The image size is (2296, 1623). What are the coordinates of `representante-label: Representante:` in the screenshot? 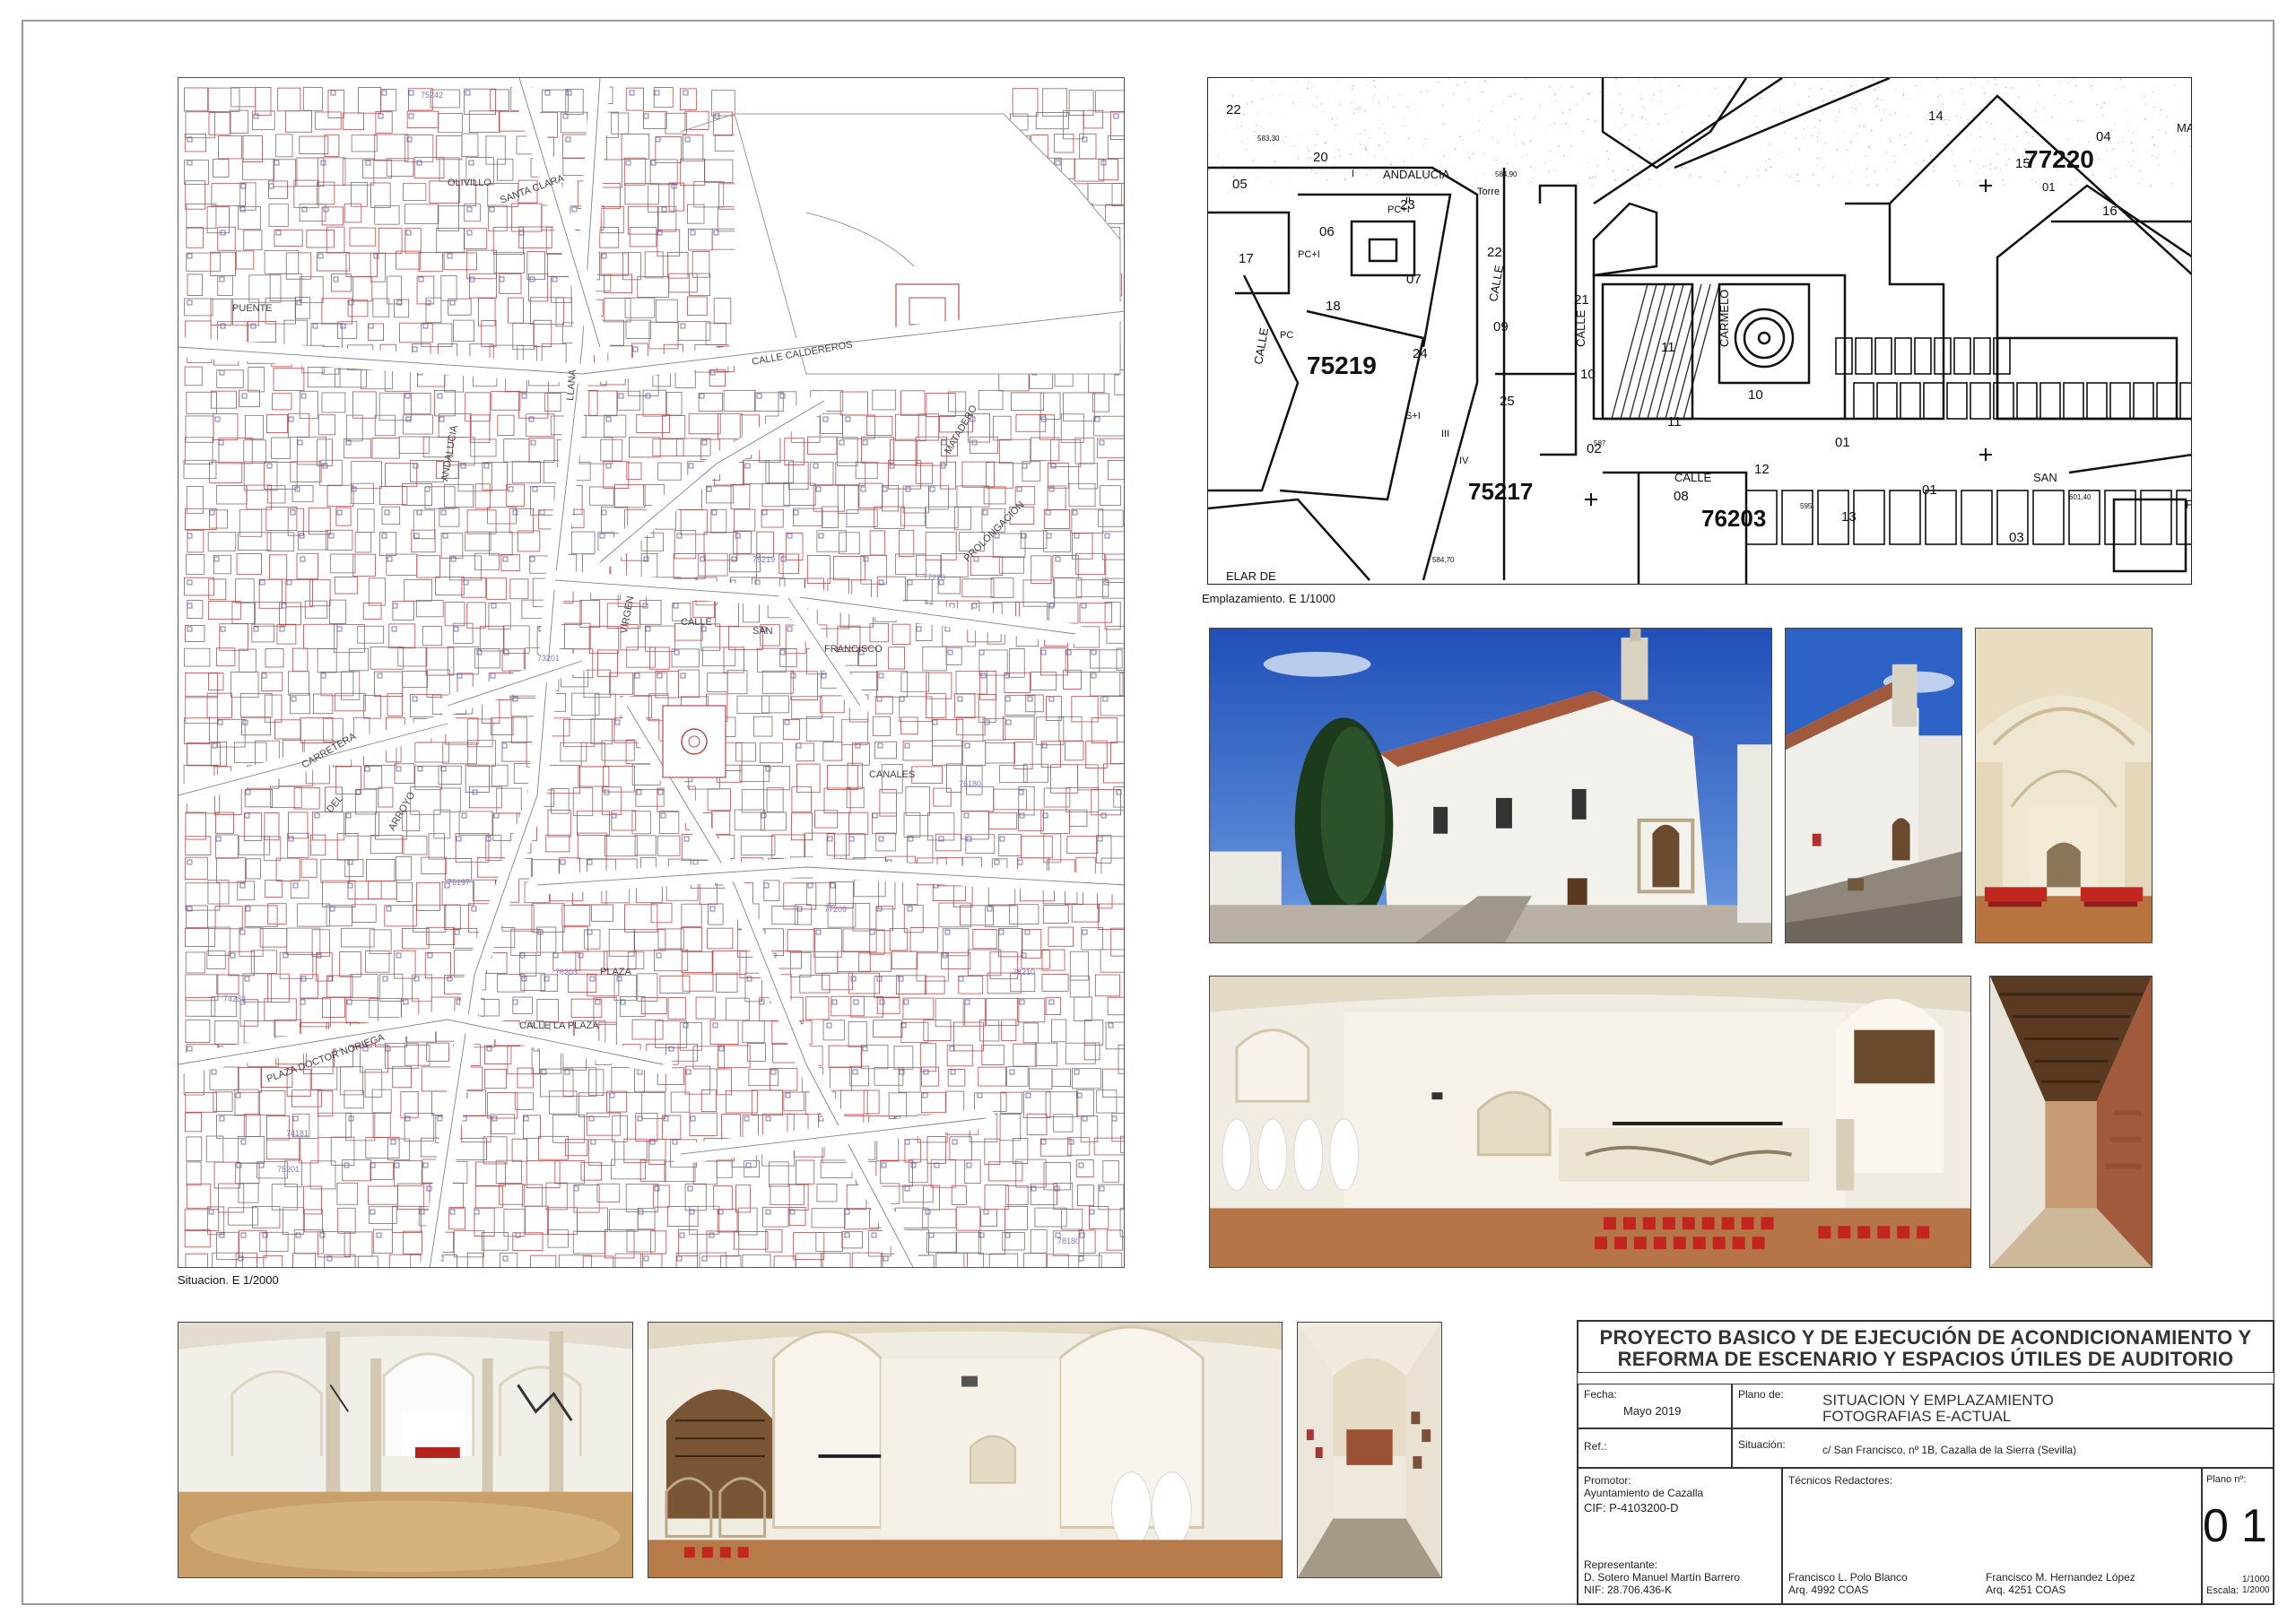 It's located at (1621, 1564).